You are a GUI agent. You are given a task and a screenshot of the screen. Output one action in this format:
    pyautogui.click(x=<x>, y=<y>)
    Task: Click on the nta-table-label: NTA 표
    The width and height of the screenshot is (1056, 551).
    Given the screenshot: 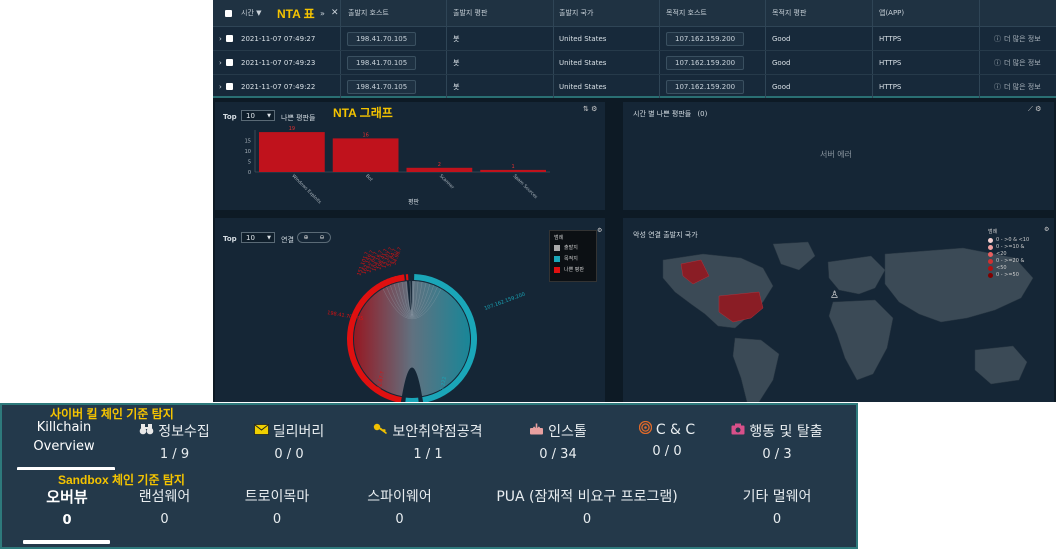 What is the action you would take?
    pyautogui.click(x=296, y=13)
    